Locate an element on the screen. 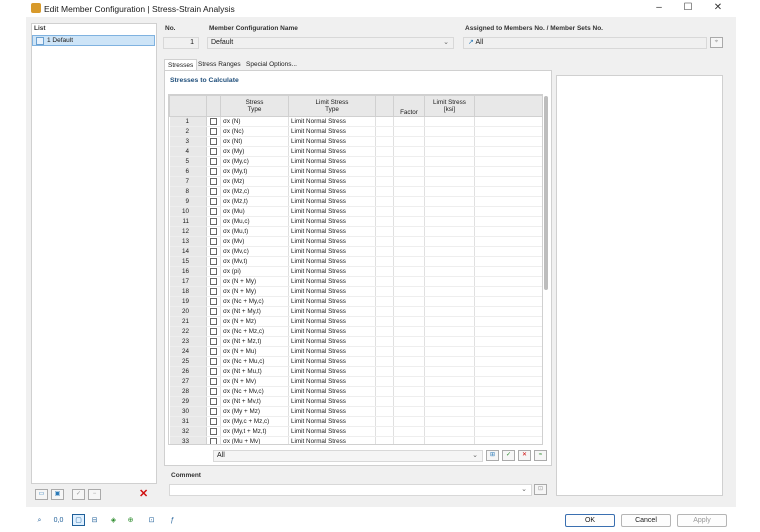 The image size is (760, 532). table-row: 33 σx (Mu + Mv) Limit Normal Stress is located at coordinates (355, 440).